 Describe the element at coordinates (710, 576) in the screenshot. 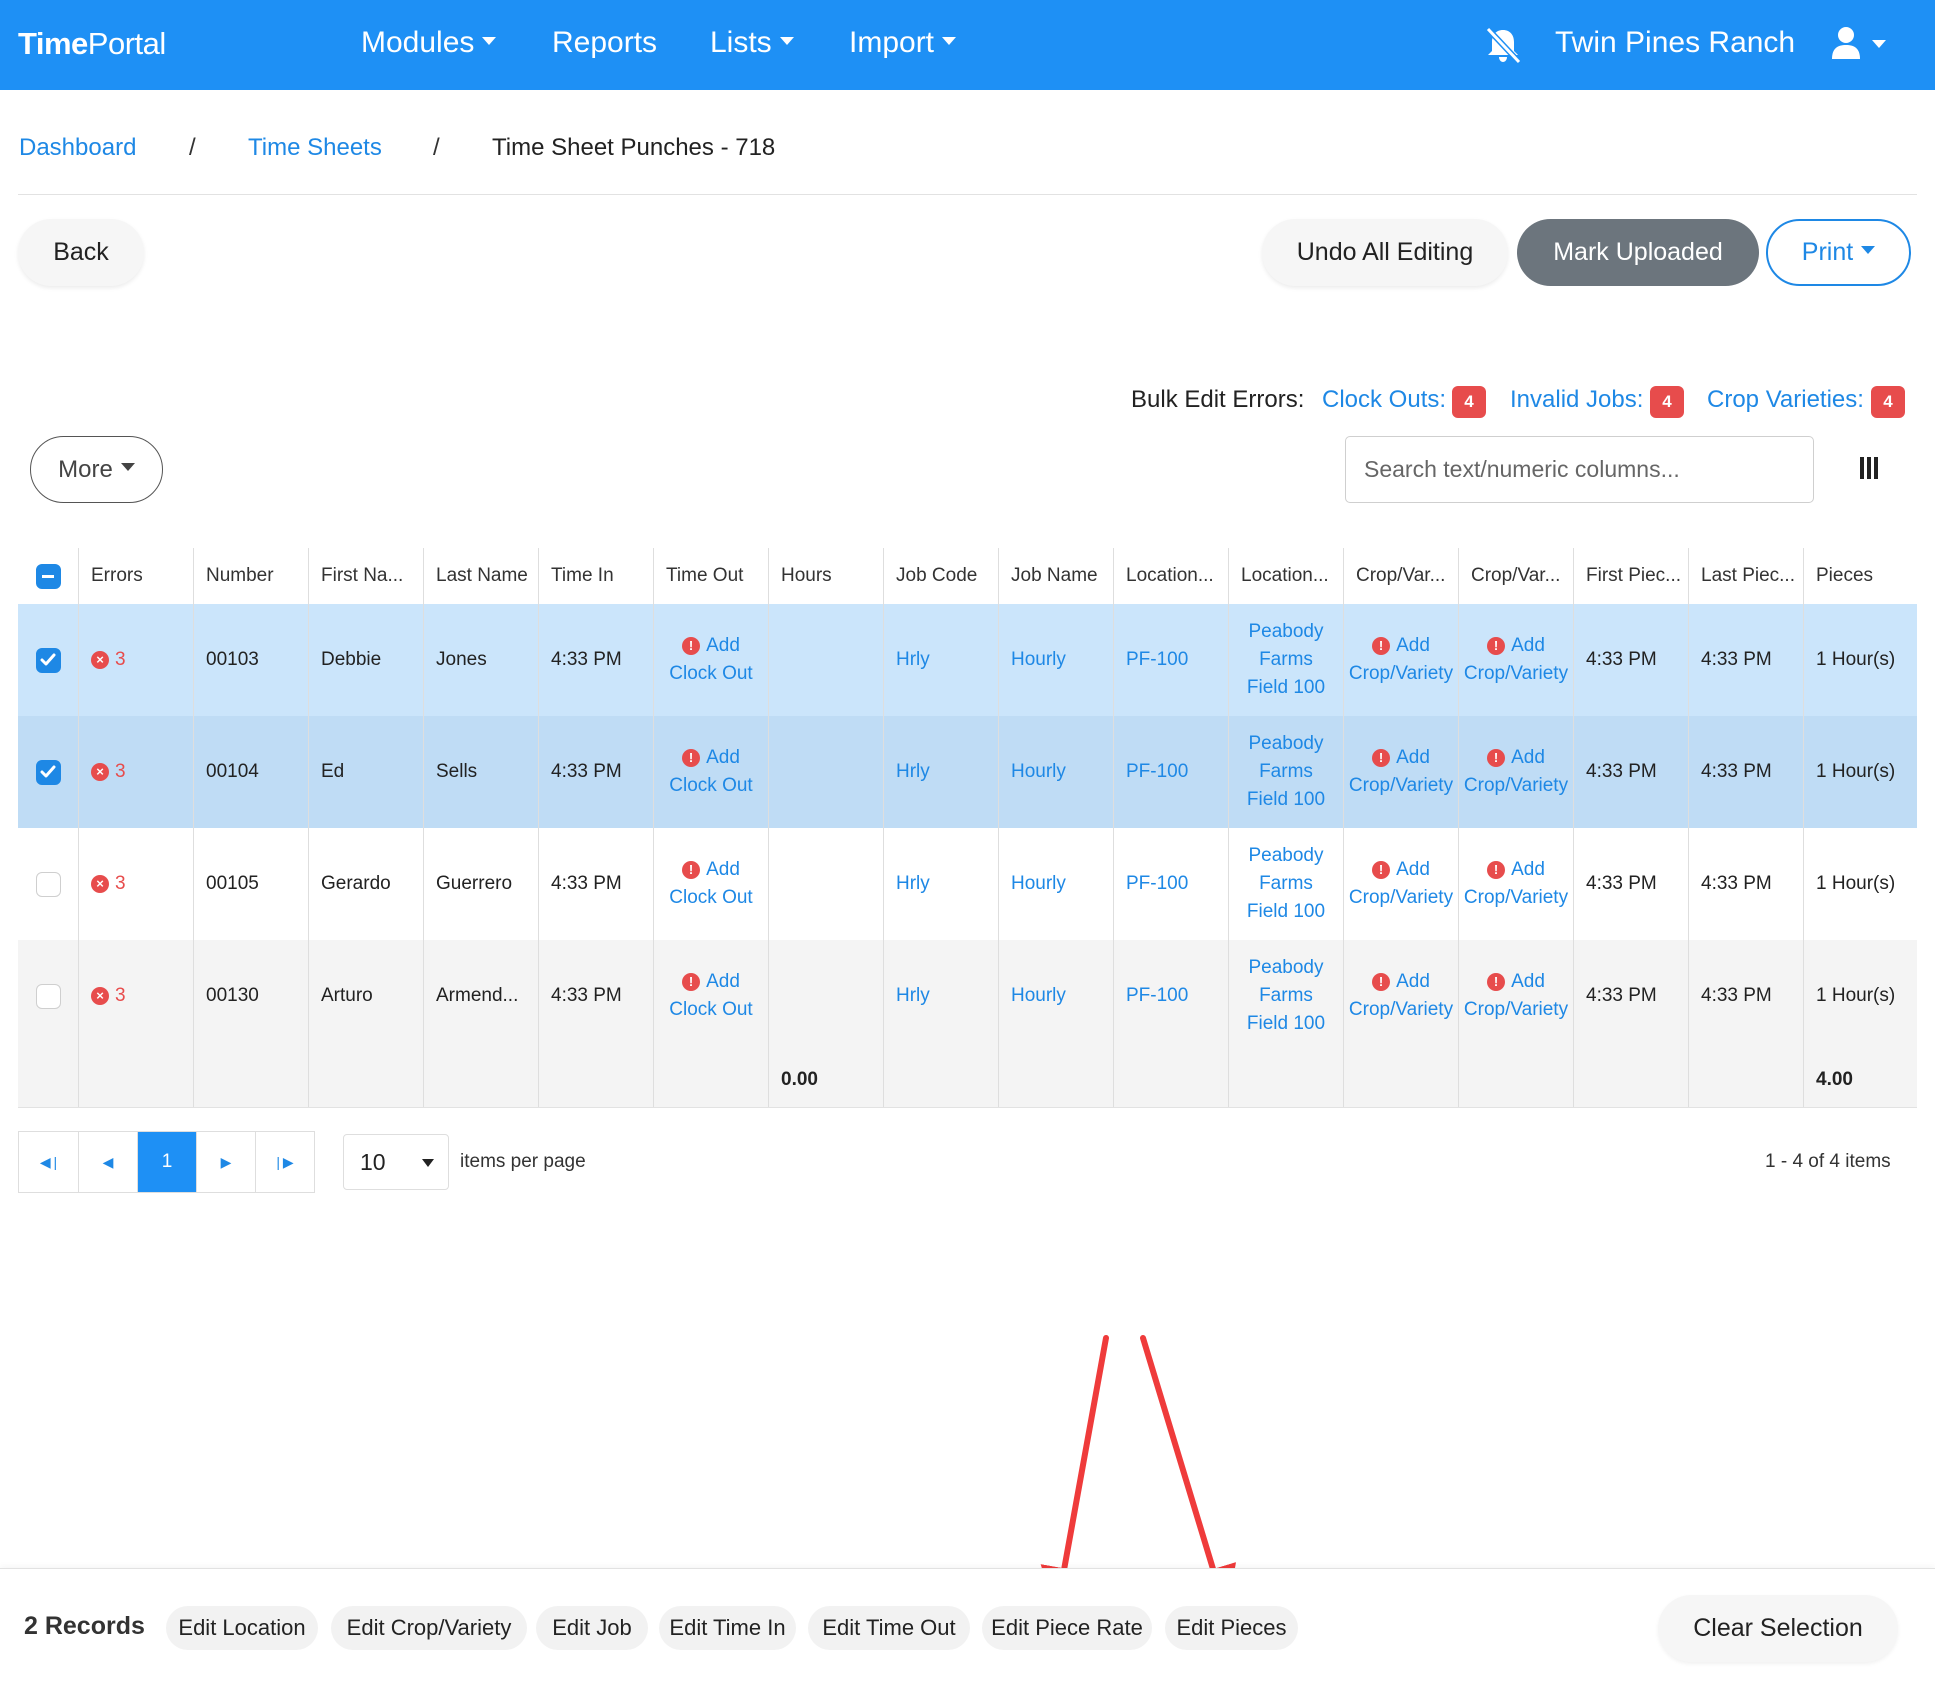

I see `column-header: Time Out` at that location.